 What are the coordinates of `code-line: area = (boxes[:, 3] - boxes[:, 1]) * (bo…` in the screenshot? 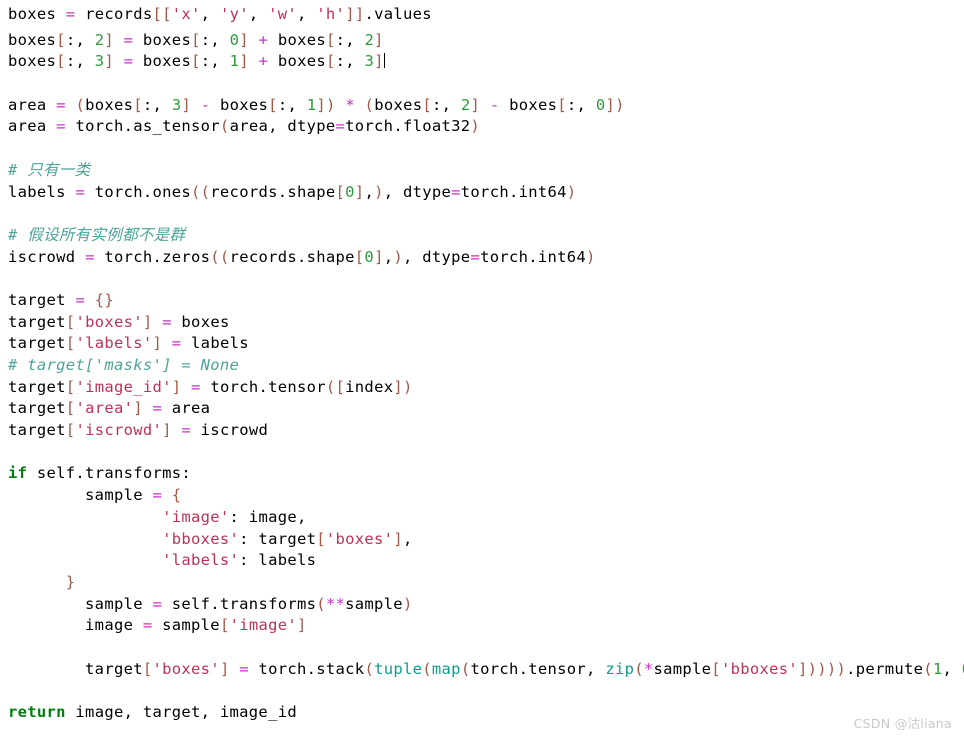 It's located at (482, 106).